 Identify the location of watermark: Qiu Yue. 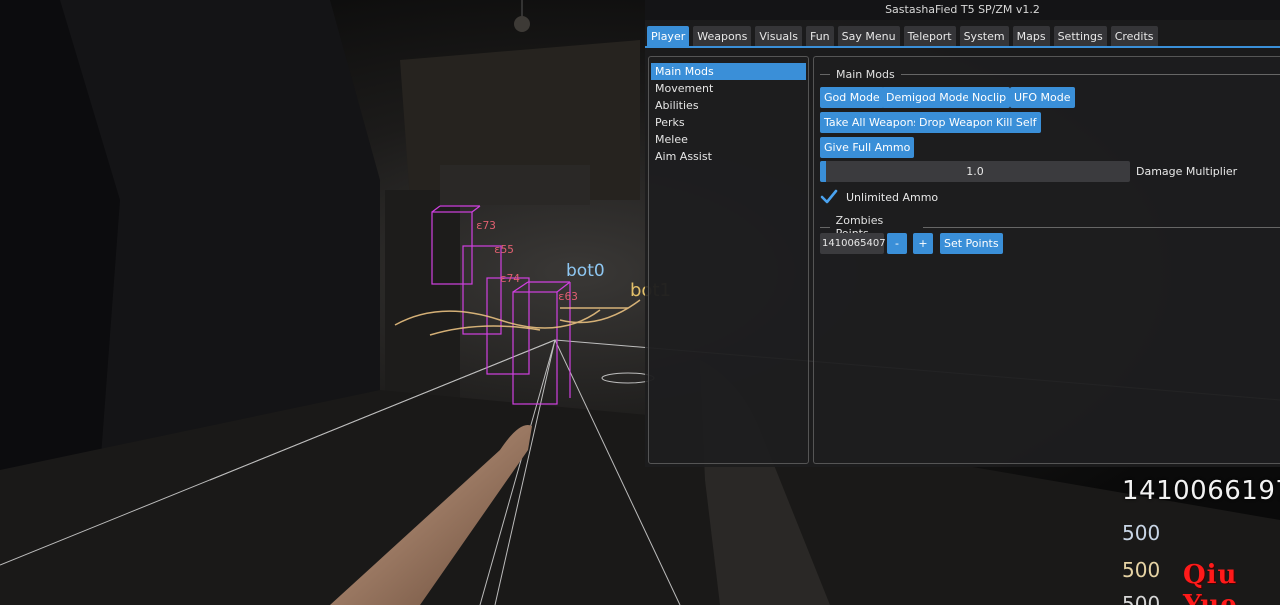
(1210, 582).